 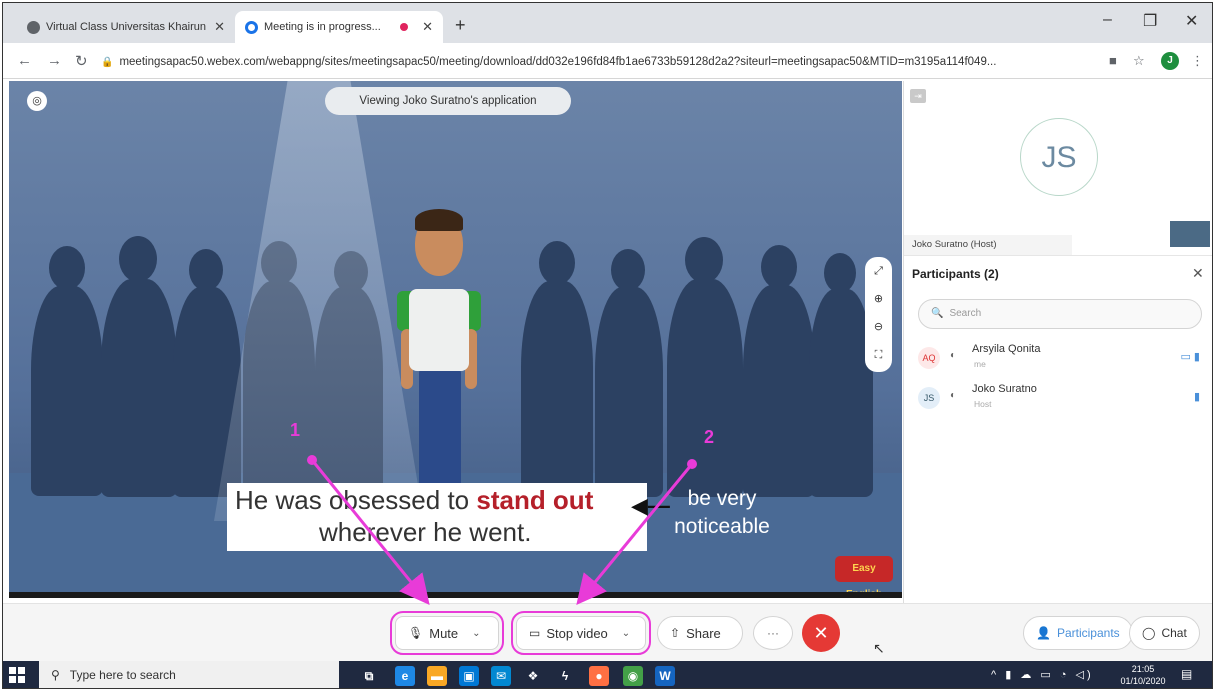 What do you see at coordinates (189, 674) in the screenshot?
I see `taskbar-search-input: ⚲ Type here to search` at bounding box center [189, 674].